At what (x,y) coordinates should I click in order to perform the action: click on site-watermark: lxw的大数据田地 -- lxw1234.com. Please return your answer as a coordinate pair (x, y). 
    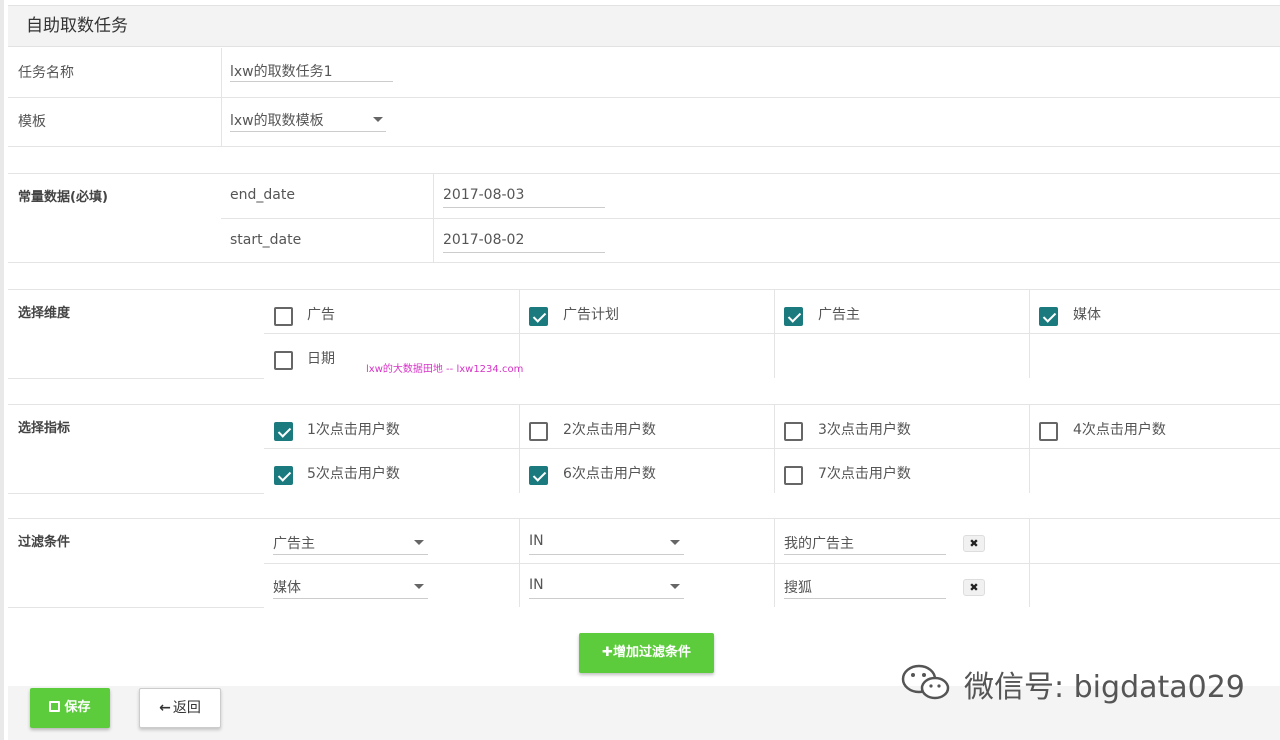
    Looking at the image, I should click on (445, 369).